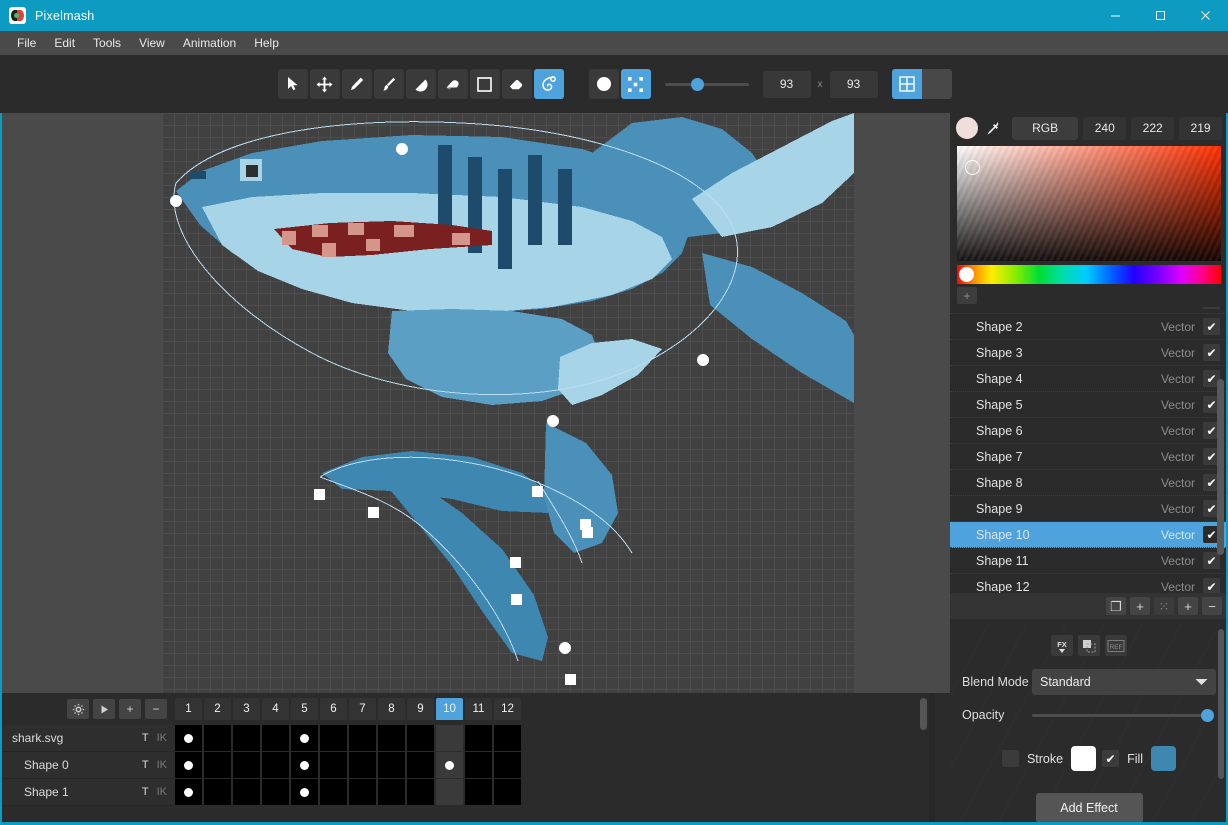 The height and width of the screenshot is (825, 1228). I want to click on add-folder-button: +, so click(1188, 606).